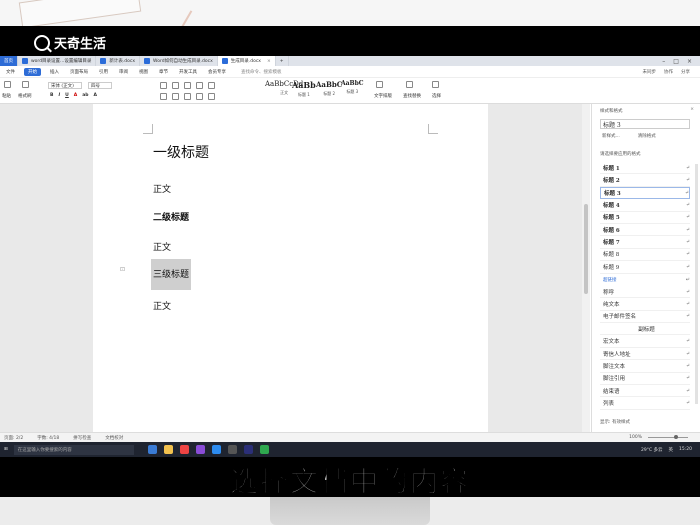  I want to click on share-button: 分享, so click(685, 72).